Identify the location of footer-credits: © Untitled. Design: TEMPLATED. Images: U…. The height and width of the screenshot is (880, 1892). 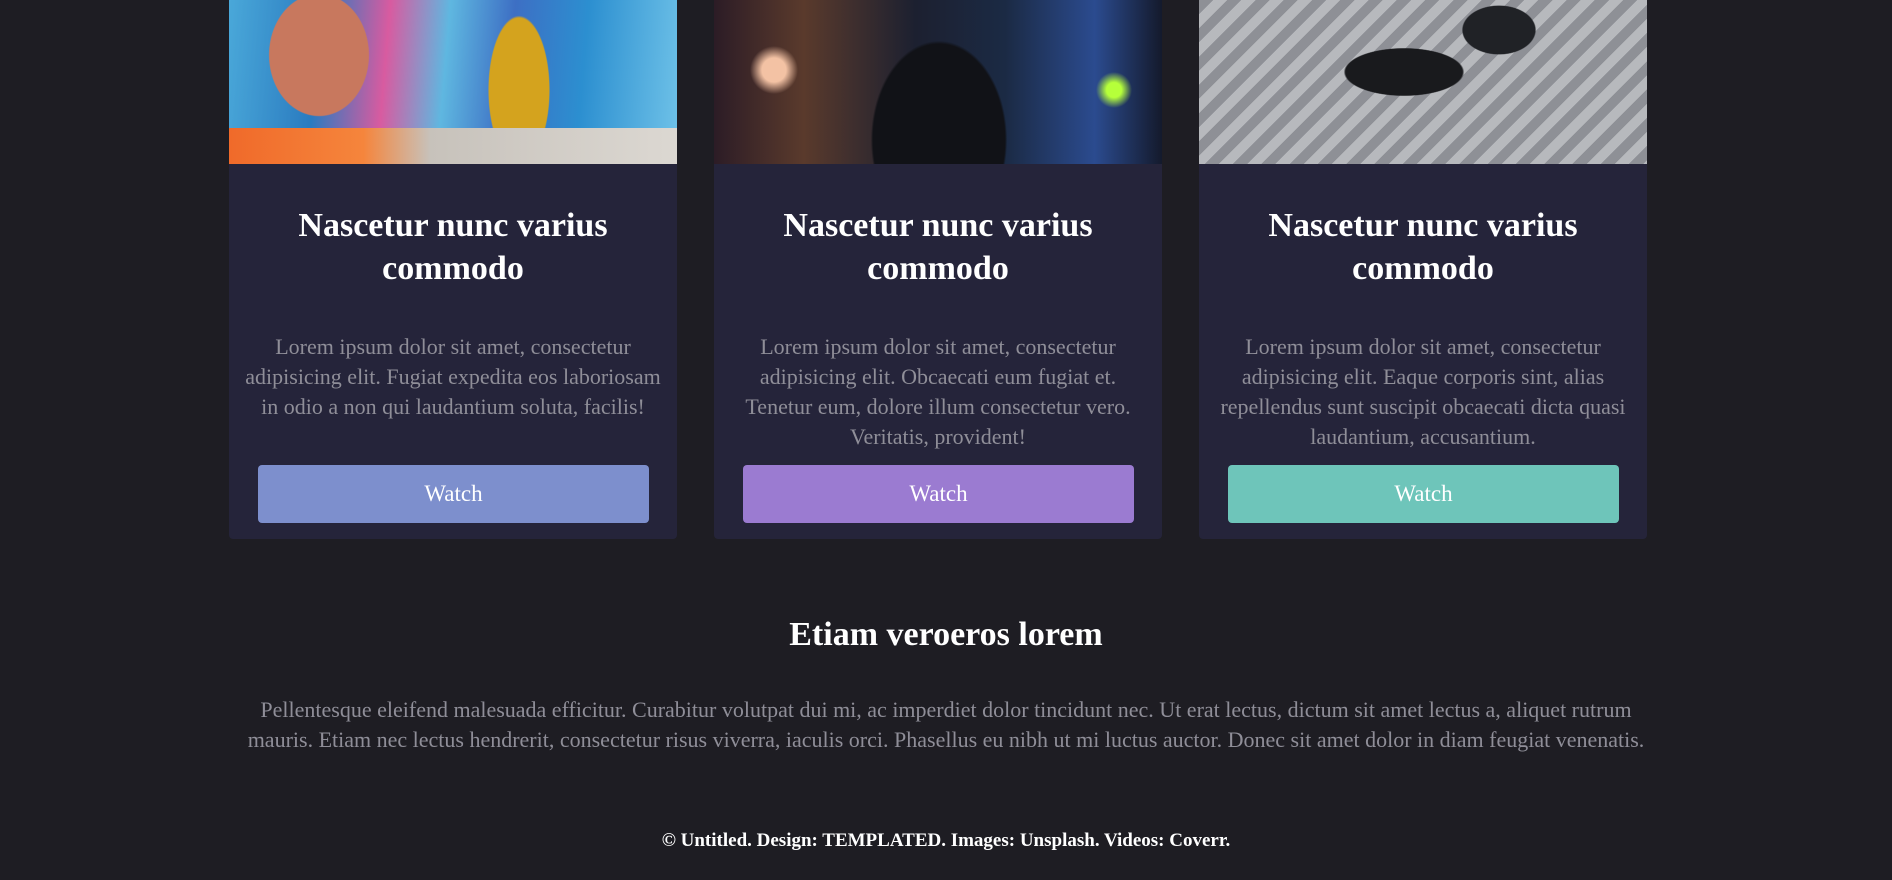
(946, 840).